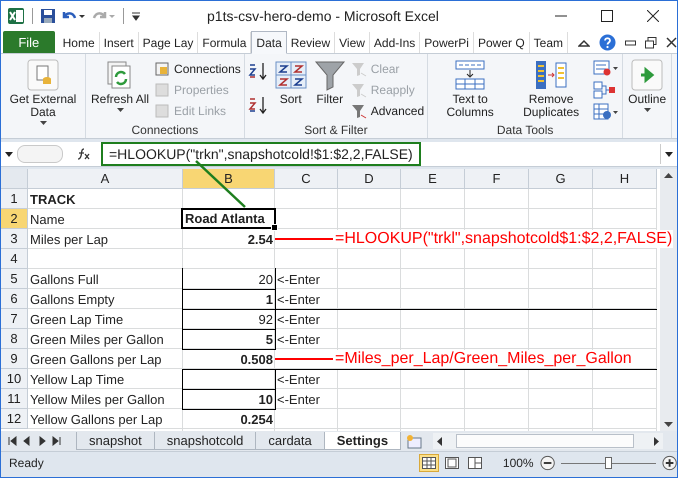  I want to click on grid-icon, so click(429, 463).